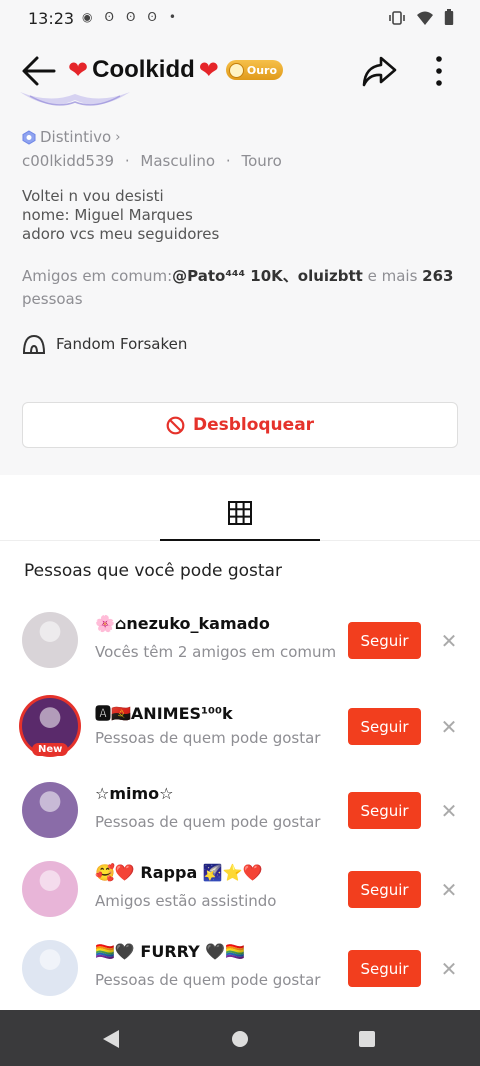 Image resolution: width=480 pixels, height=1066 pixels. I want to click on status-time: 13:23, so click(51, 18).